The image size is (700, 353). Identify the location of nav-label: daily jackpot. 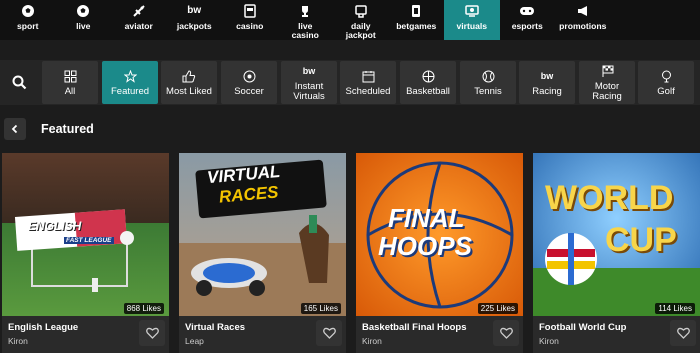
(360, 30).